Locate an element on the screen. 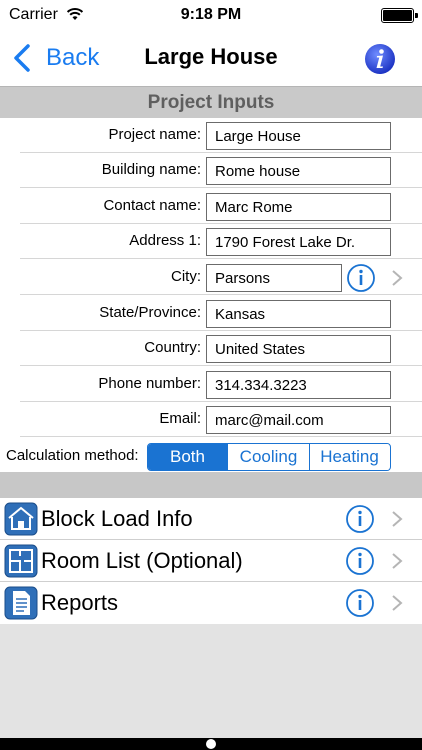 This screenshot has width=422, height=750. field-row-city: City: is located at coordinates (211, 277).